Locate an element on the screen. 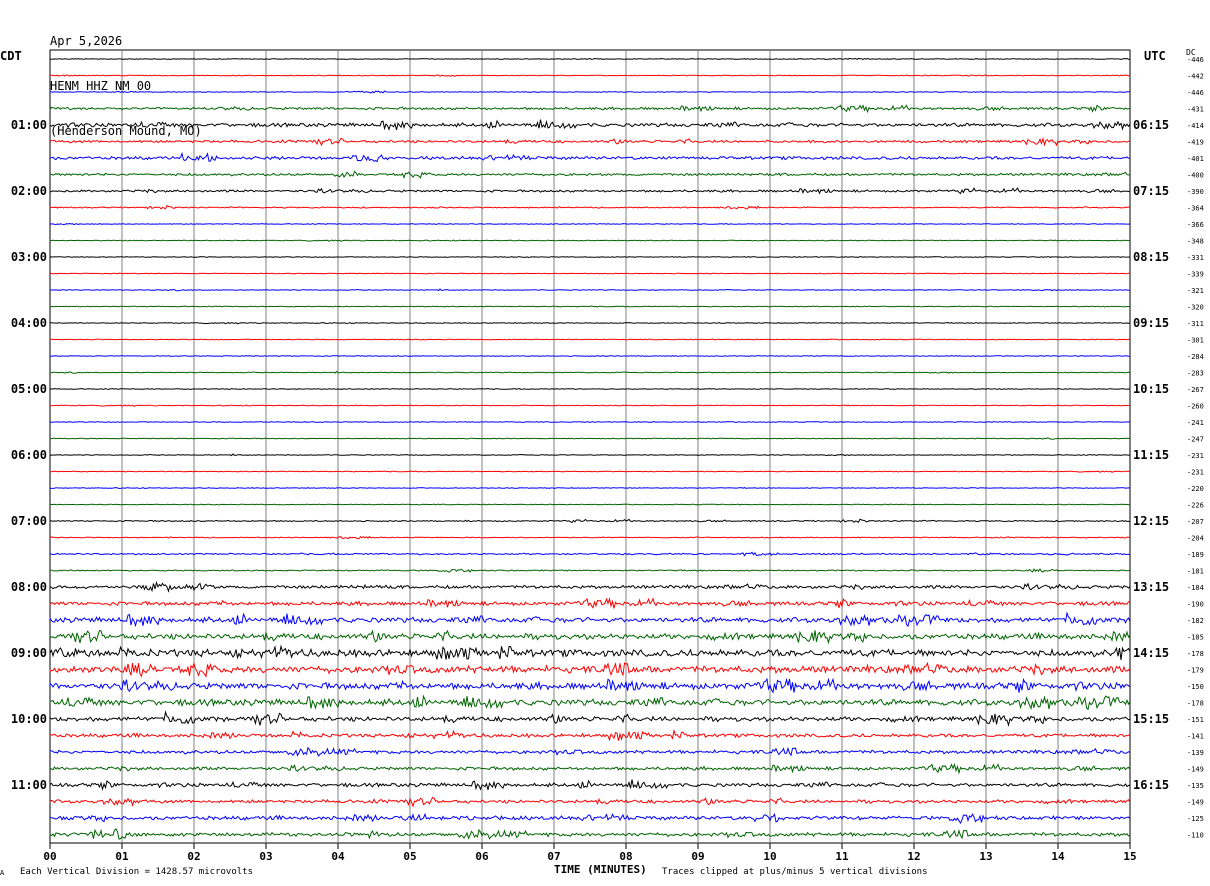 The image size is (1210, 886). dc-offset-label: -125 is located at coordinates (1195, 819).